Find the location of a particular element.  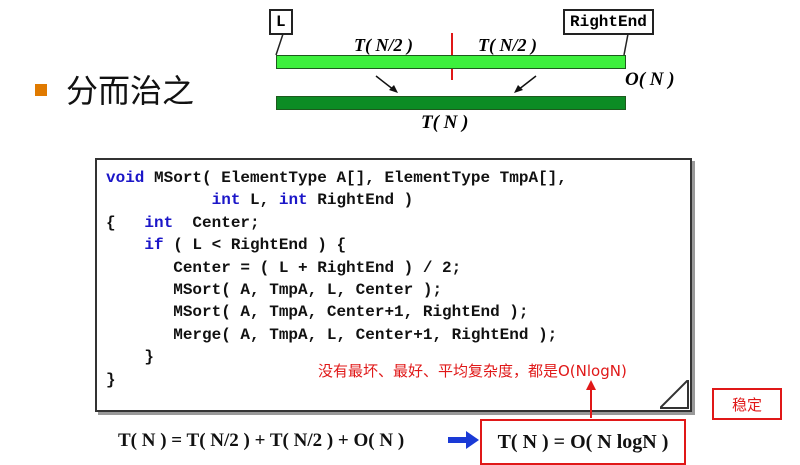

merged-bar is located at coordinates (451, 103).